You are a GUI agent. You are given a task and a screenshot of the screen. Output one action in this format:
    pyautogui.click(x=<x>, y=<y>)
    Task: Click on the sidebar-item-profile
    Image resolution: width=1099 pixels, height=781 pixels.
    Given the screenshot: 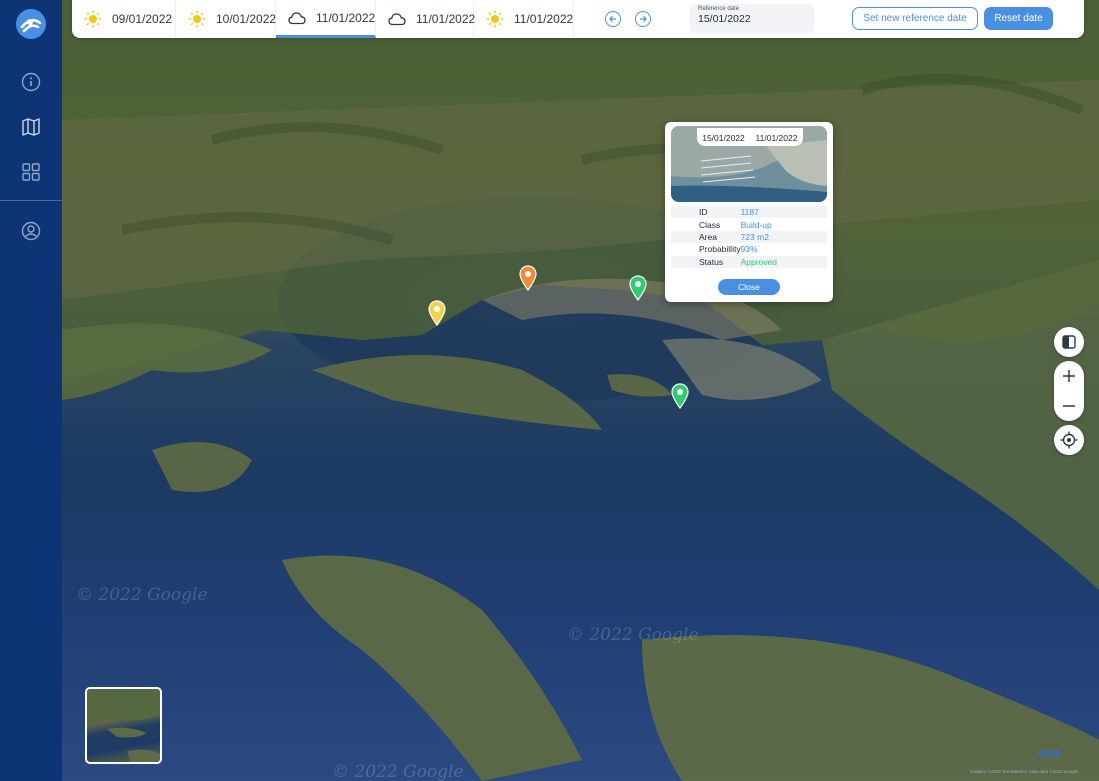 What is the action you would take?
    pyautogui.click(x=31, y=231)
    